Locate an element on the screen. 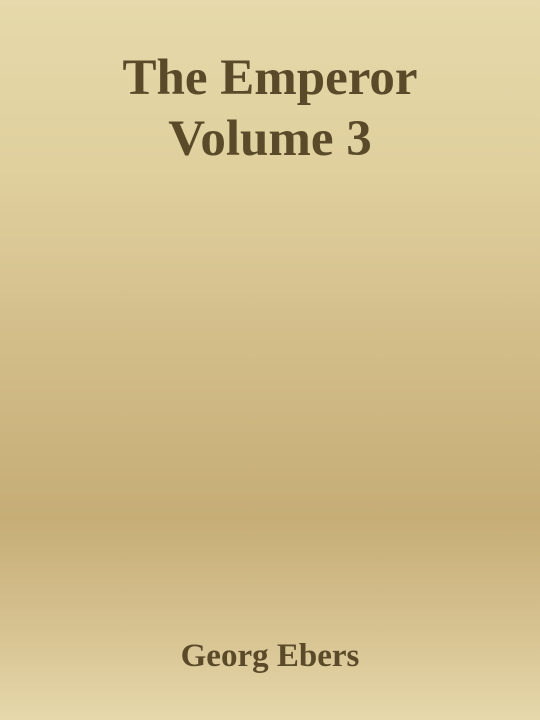 This screenshot has height=720, width=540. title-line-2: Volume 3 is located at coordinates (270, 139).